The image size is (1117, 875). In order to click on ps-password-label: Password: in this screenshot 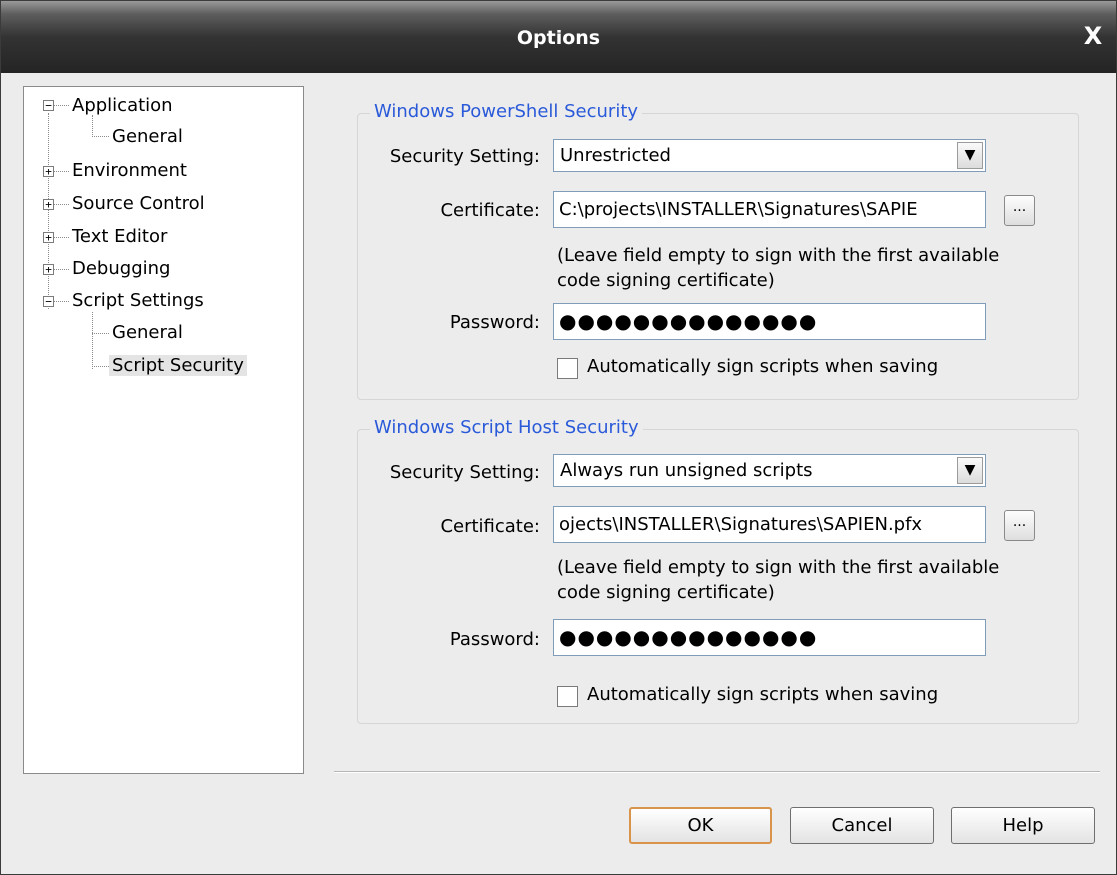, I will do `click(494, 322)`.